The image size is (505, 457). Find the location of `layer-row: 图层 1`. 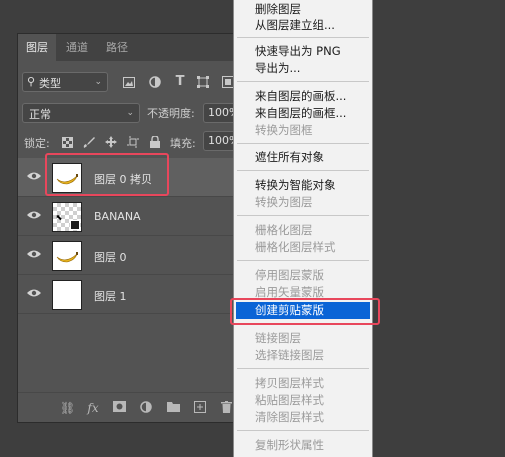

layer-row: 图层 1 is located at coordinates (137, 294).